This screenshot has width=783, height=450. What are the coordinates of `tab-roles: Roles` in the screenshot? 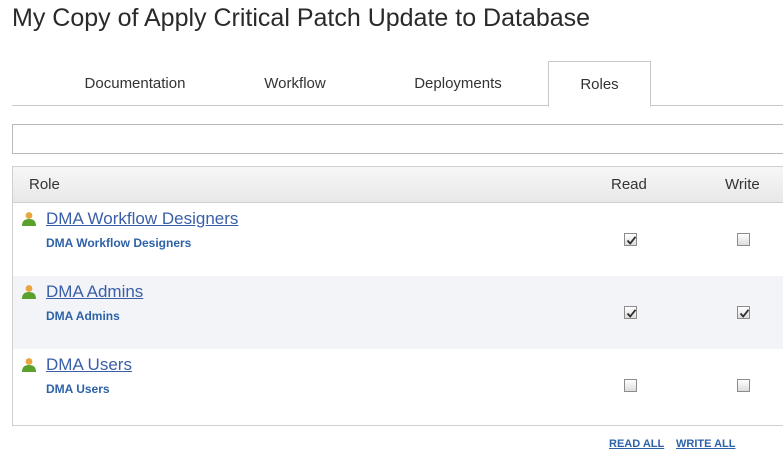 It's located at (599, 84).